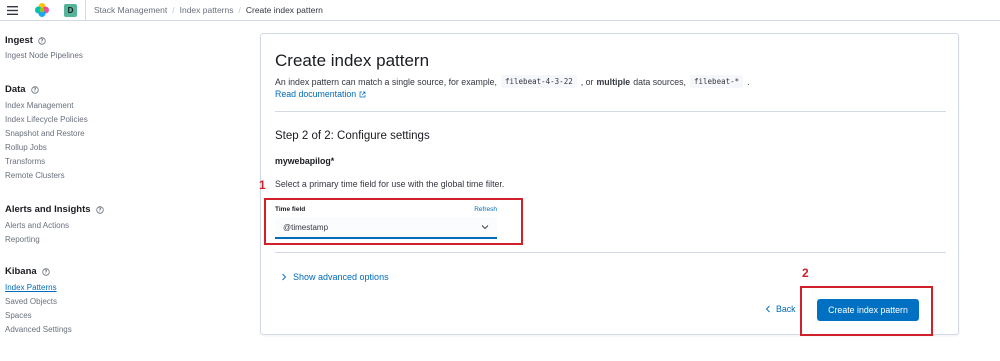 This screenshot has height=361, width=1000. Describe the element at coordinates (19, 40) in the screenshot. I see `sidebar-group-label: Ingest` at that location.